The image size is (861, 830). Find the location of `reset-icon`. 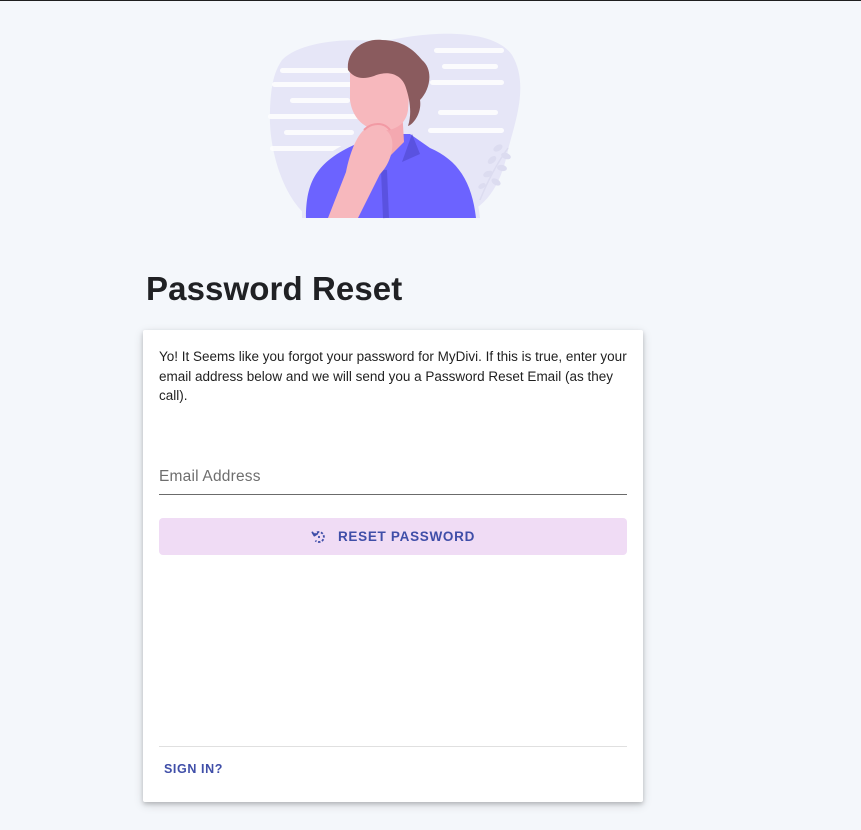

reset-icon is located at coordinates (318, 536).